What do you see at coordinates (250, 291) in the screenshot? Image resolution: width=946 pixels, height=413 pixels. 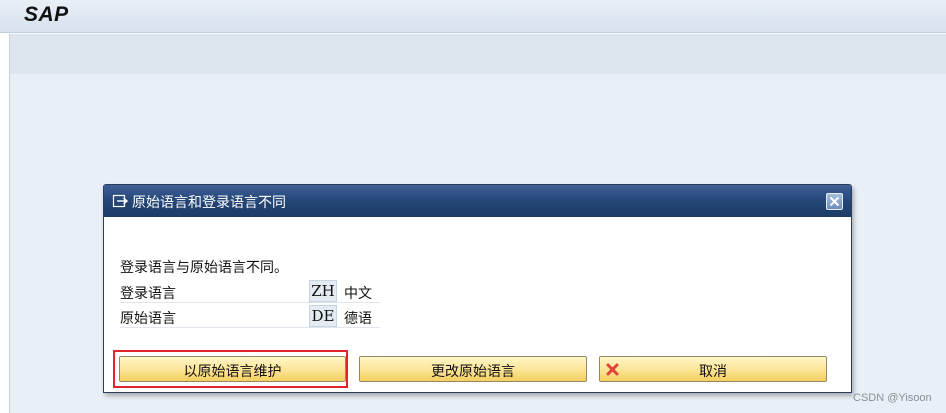 I see `login-language-row: 登录语言 ZH 中文` at bounding box center [250, 291].